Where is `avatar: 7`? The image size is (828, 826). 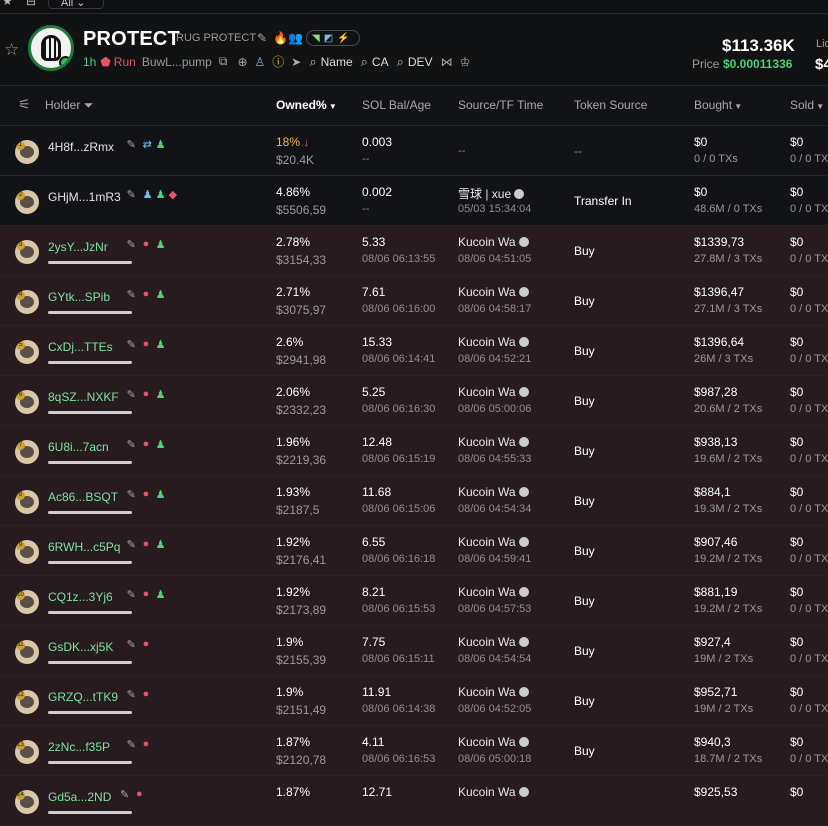
avatar: 7 is located at coordinates (27, 452).